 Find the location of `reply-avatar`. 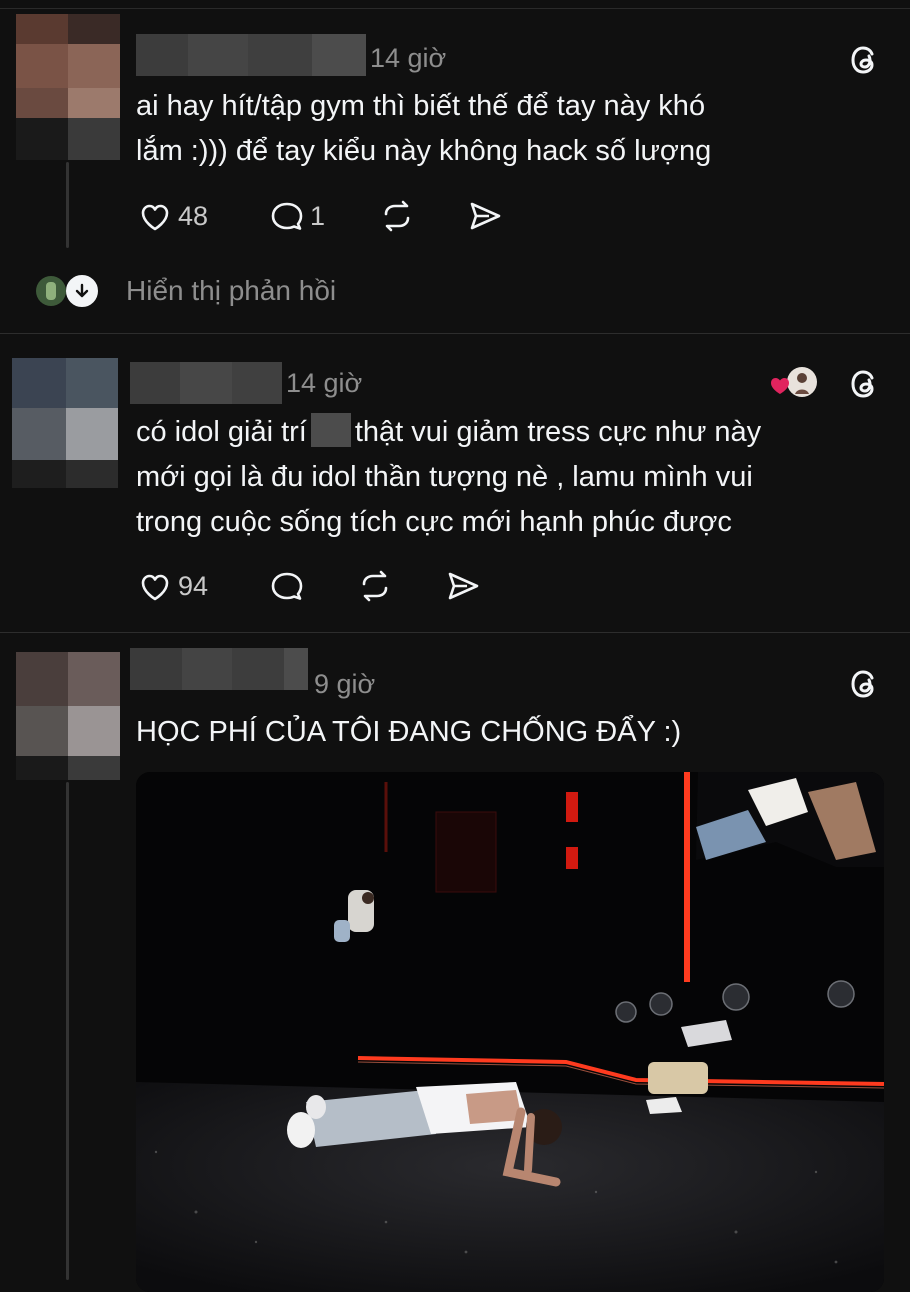

reply-avatar is located at coordinates (51, 291).